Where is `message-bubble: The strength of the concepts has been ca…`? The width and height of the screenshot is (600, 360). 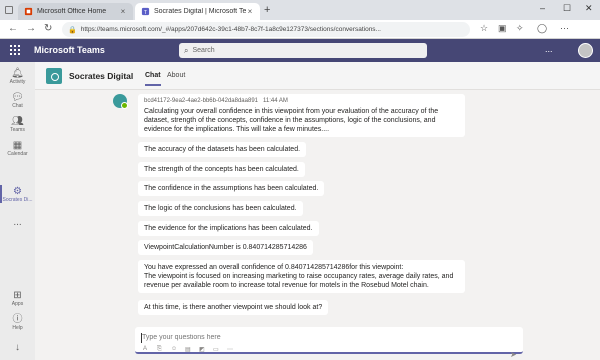 message-bubble: The strength of the concepts has been ca… is located at coordinates (221, 169).